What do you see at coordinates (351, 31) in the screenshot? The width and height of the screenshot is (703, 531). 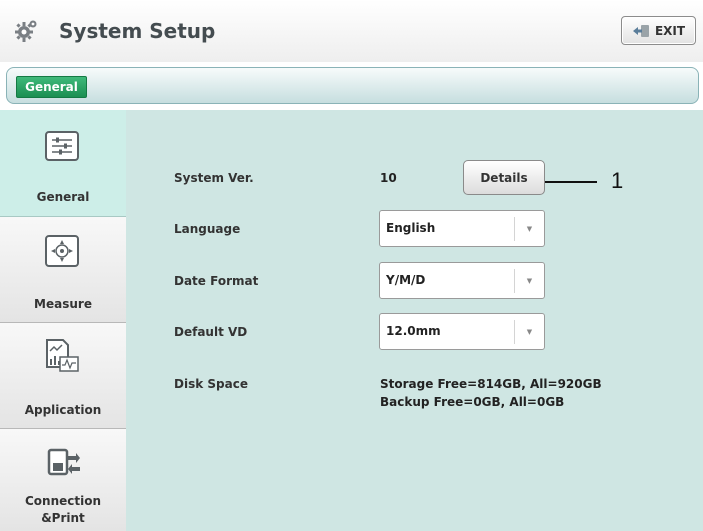 I see `title-bar: System Setup EXIT` at bounding box center [351, 31].